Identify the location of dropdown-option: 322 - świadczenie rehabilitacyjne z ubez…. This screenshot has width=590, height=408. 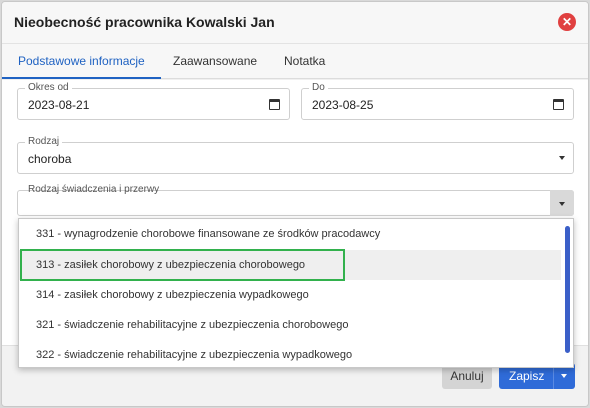
(290, 355).